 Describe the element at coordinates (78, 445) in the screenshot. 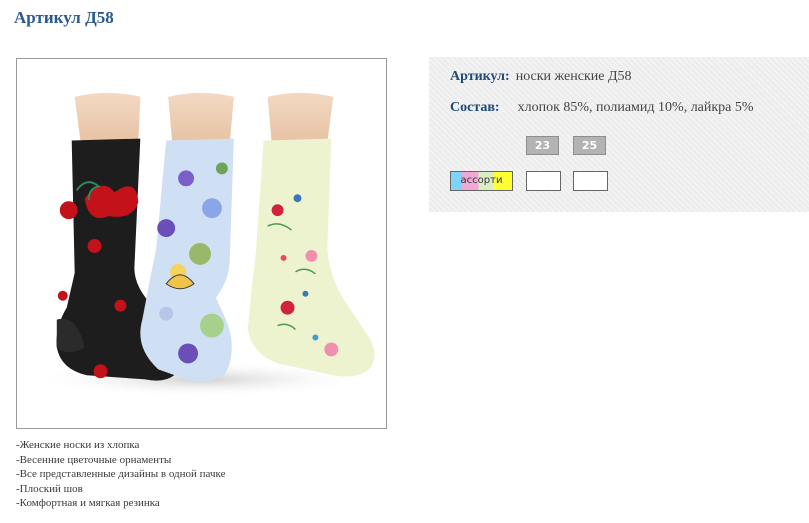

I see `feature-item: -Женские носки из хлопка` at that location.